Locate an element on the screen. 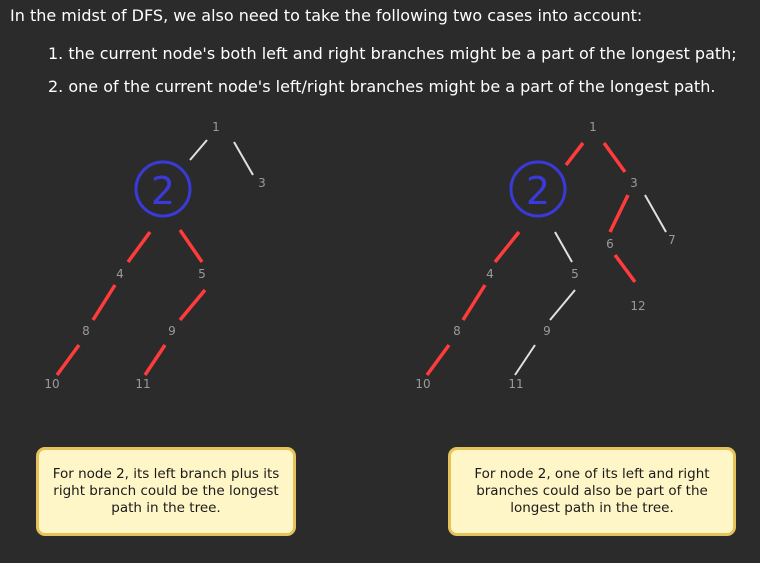 This screenshot has width=760, height=563. node-label: 12 is located at coordinates (637, 306).